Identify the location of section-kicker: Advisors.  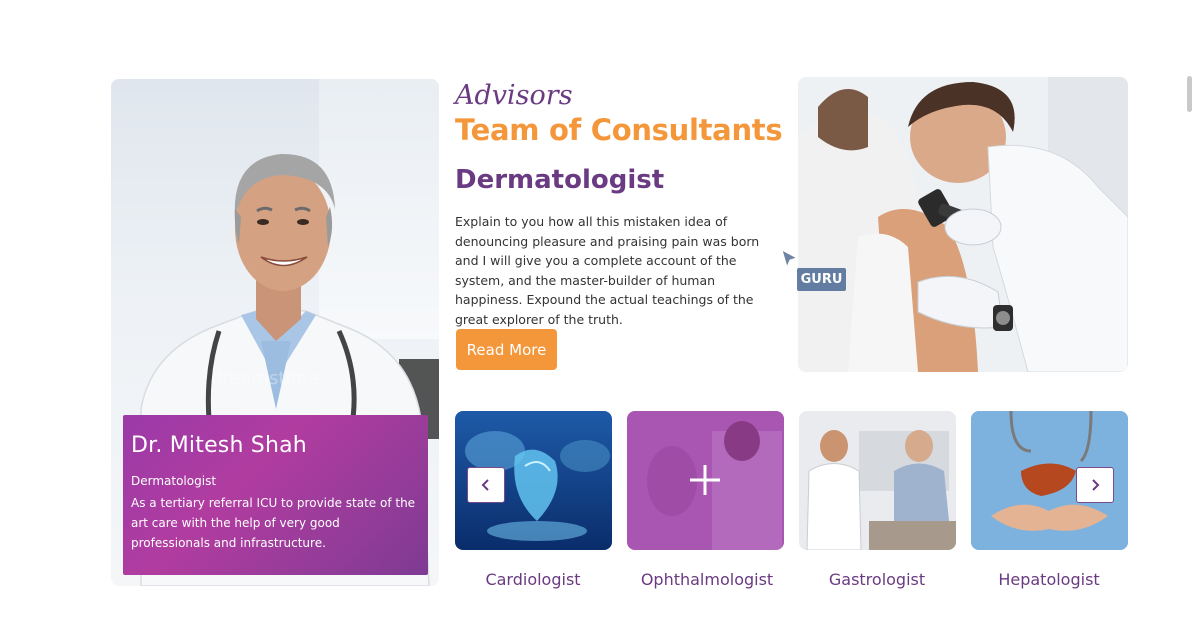
(514, 95).